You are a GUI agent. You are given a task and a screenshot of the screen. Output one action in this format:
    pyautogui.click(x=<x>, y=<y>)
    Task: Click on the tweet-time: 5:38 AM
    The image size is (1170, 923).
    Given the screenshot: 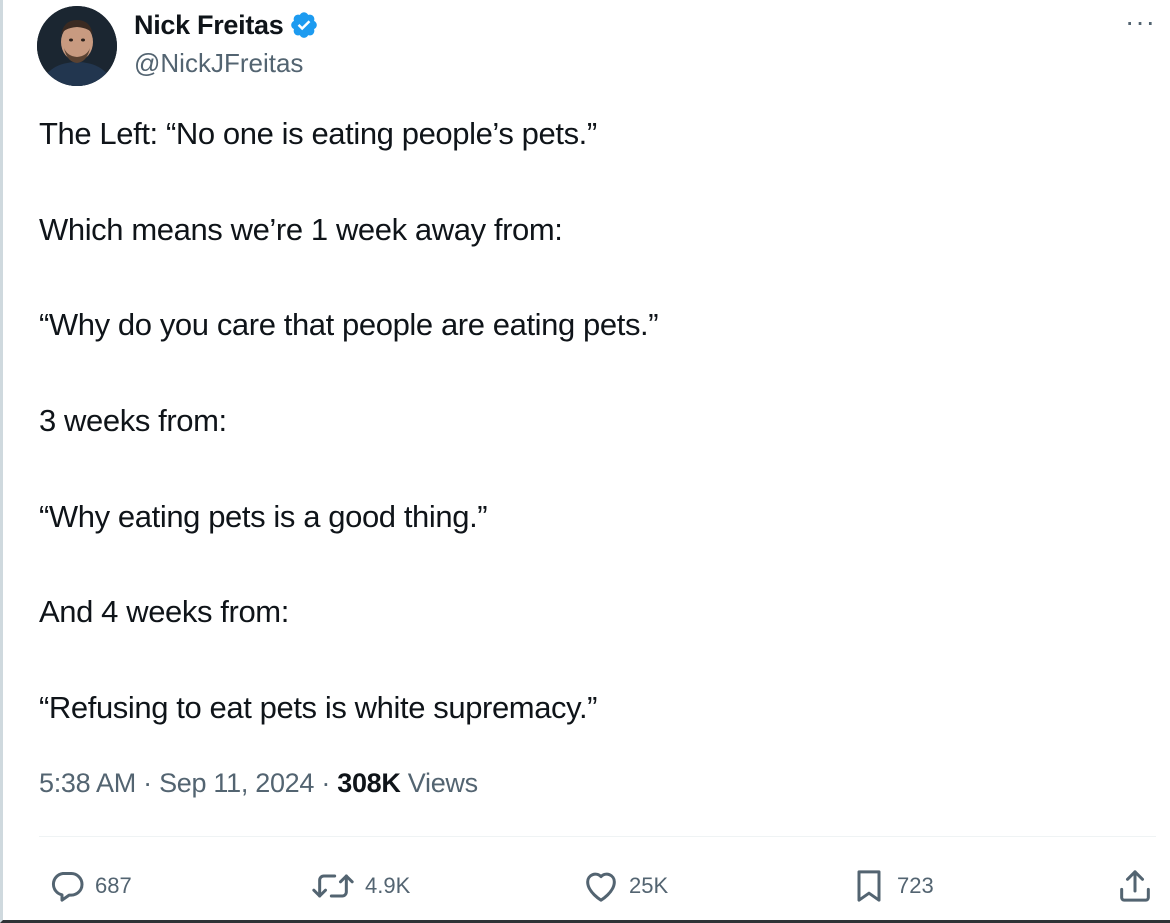 What is the action you would take?
    pyautogui.click(x=87, y=783)
    